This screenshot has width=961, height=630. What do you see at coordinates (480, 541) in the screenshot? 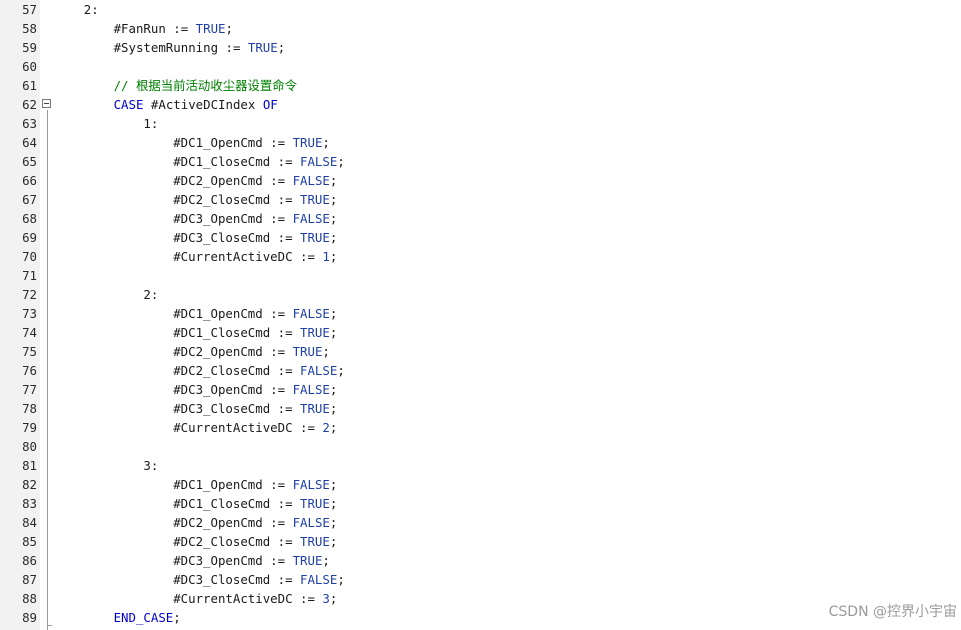
I see `code-line: 85 #DC2_CloseCmd := TRUE;` at bounding box center [480, 541].